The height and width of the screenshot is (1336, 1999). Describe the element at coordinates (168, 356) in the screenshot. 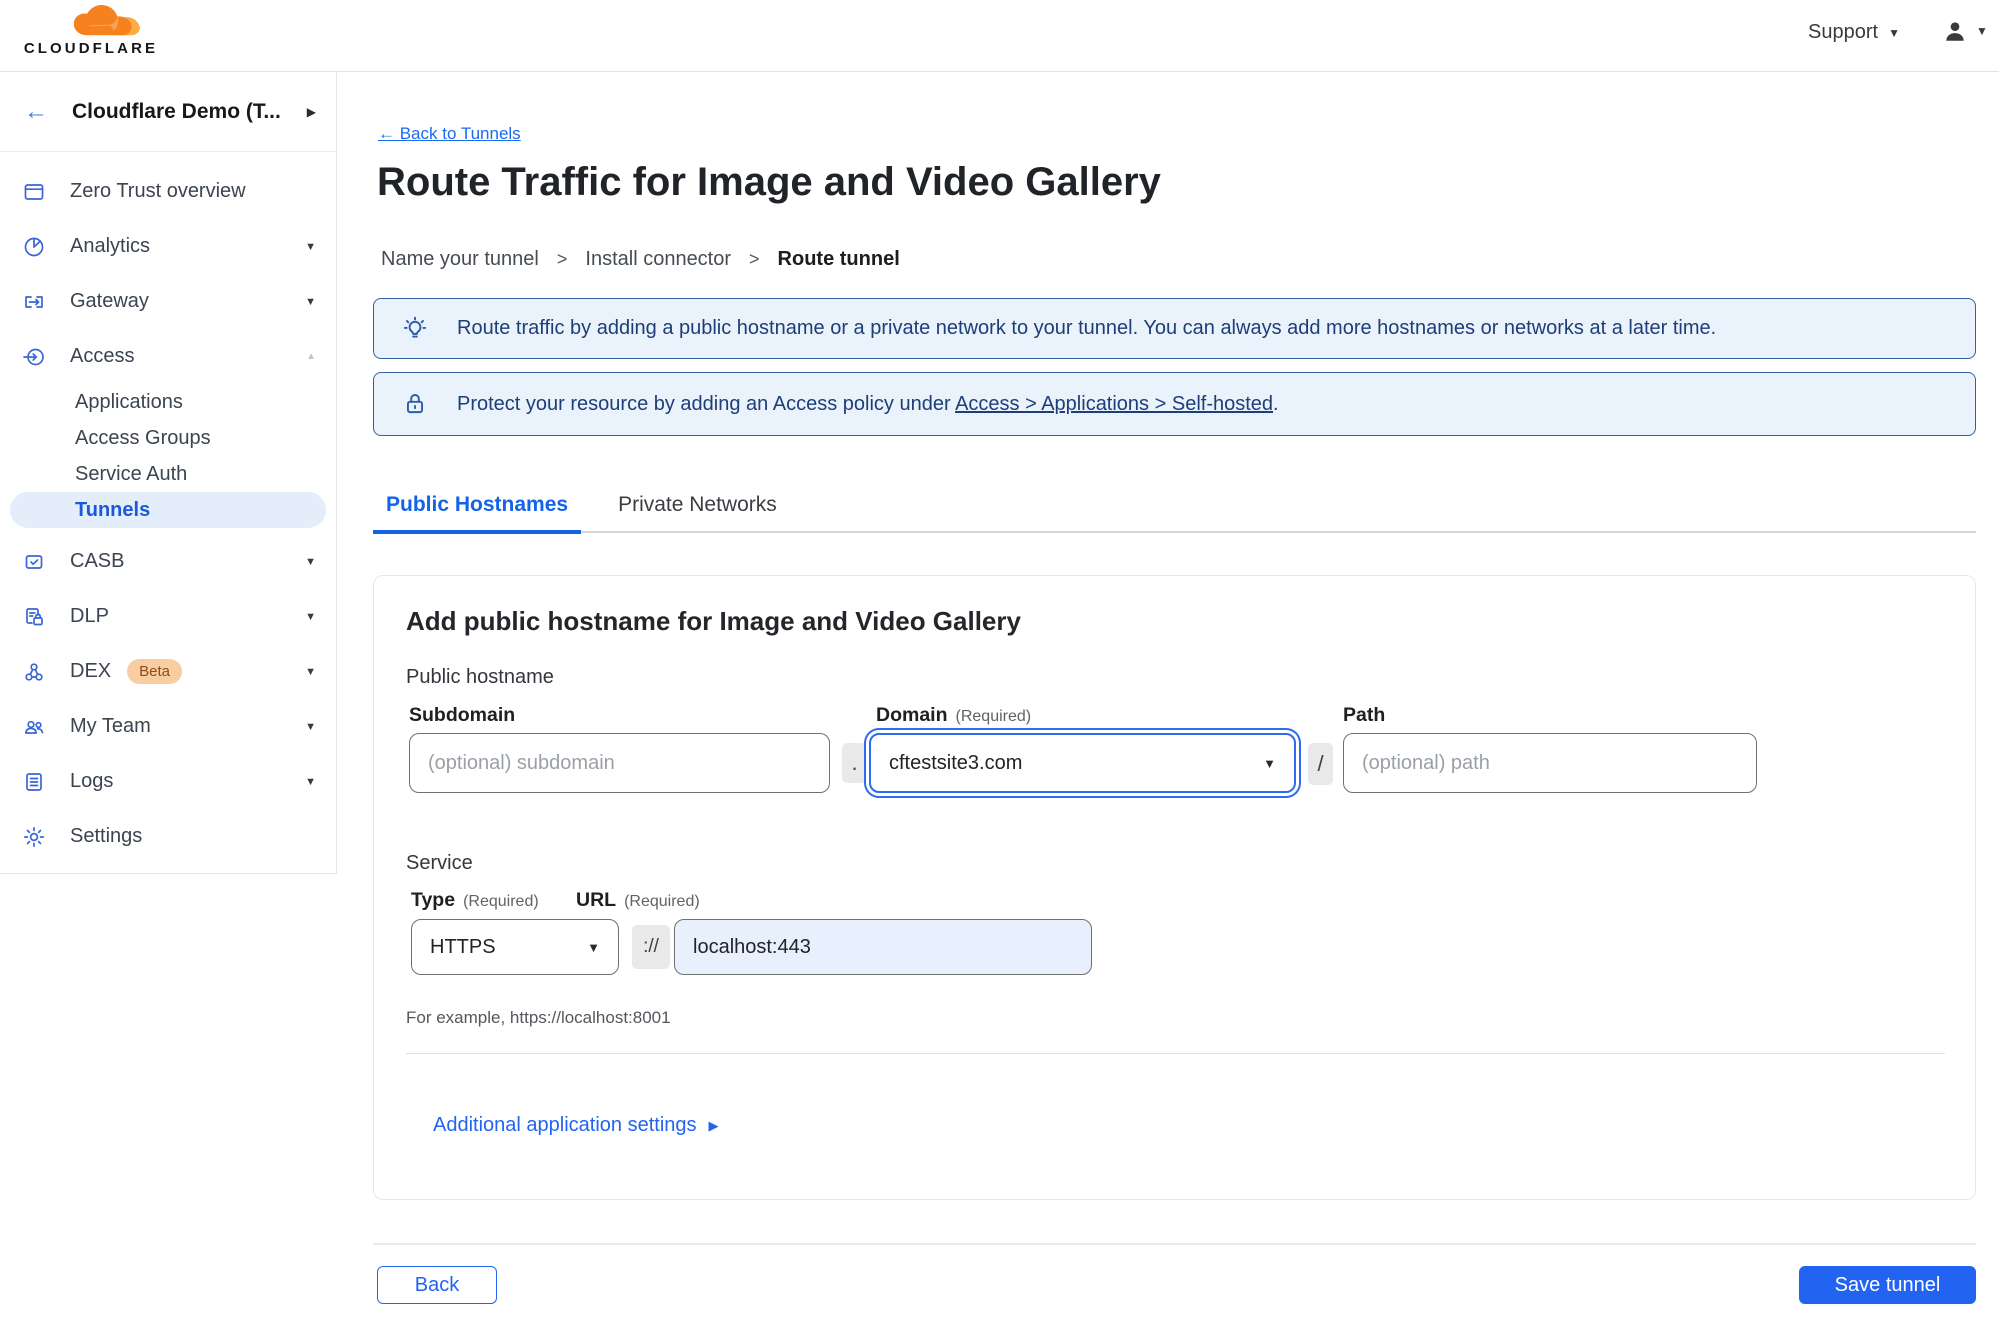

I see `sidebar-item-access: Access ▲` at that location.